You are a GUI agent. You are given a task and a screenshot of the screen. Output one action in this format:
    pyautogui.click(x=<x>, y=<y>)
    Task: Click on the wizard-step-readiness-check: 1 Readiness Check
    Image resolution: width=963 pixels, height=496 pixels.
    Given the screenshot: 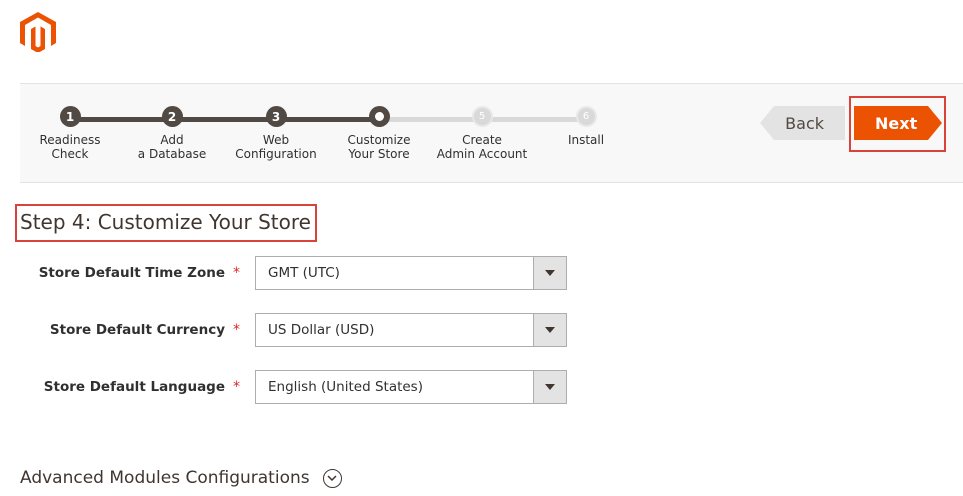 What is the action you would take?
    pyautogui.click(x=70, y=133)
    